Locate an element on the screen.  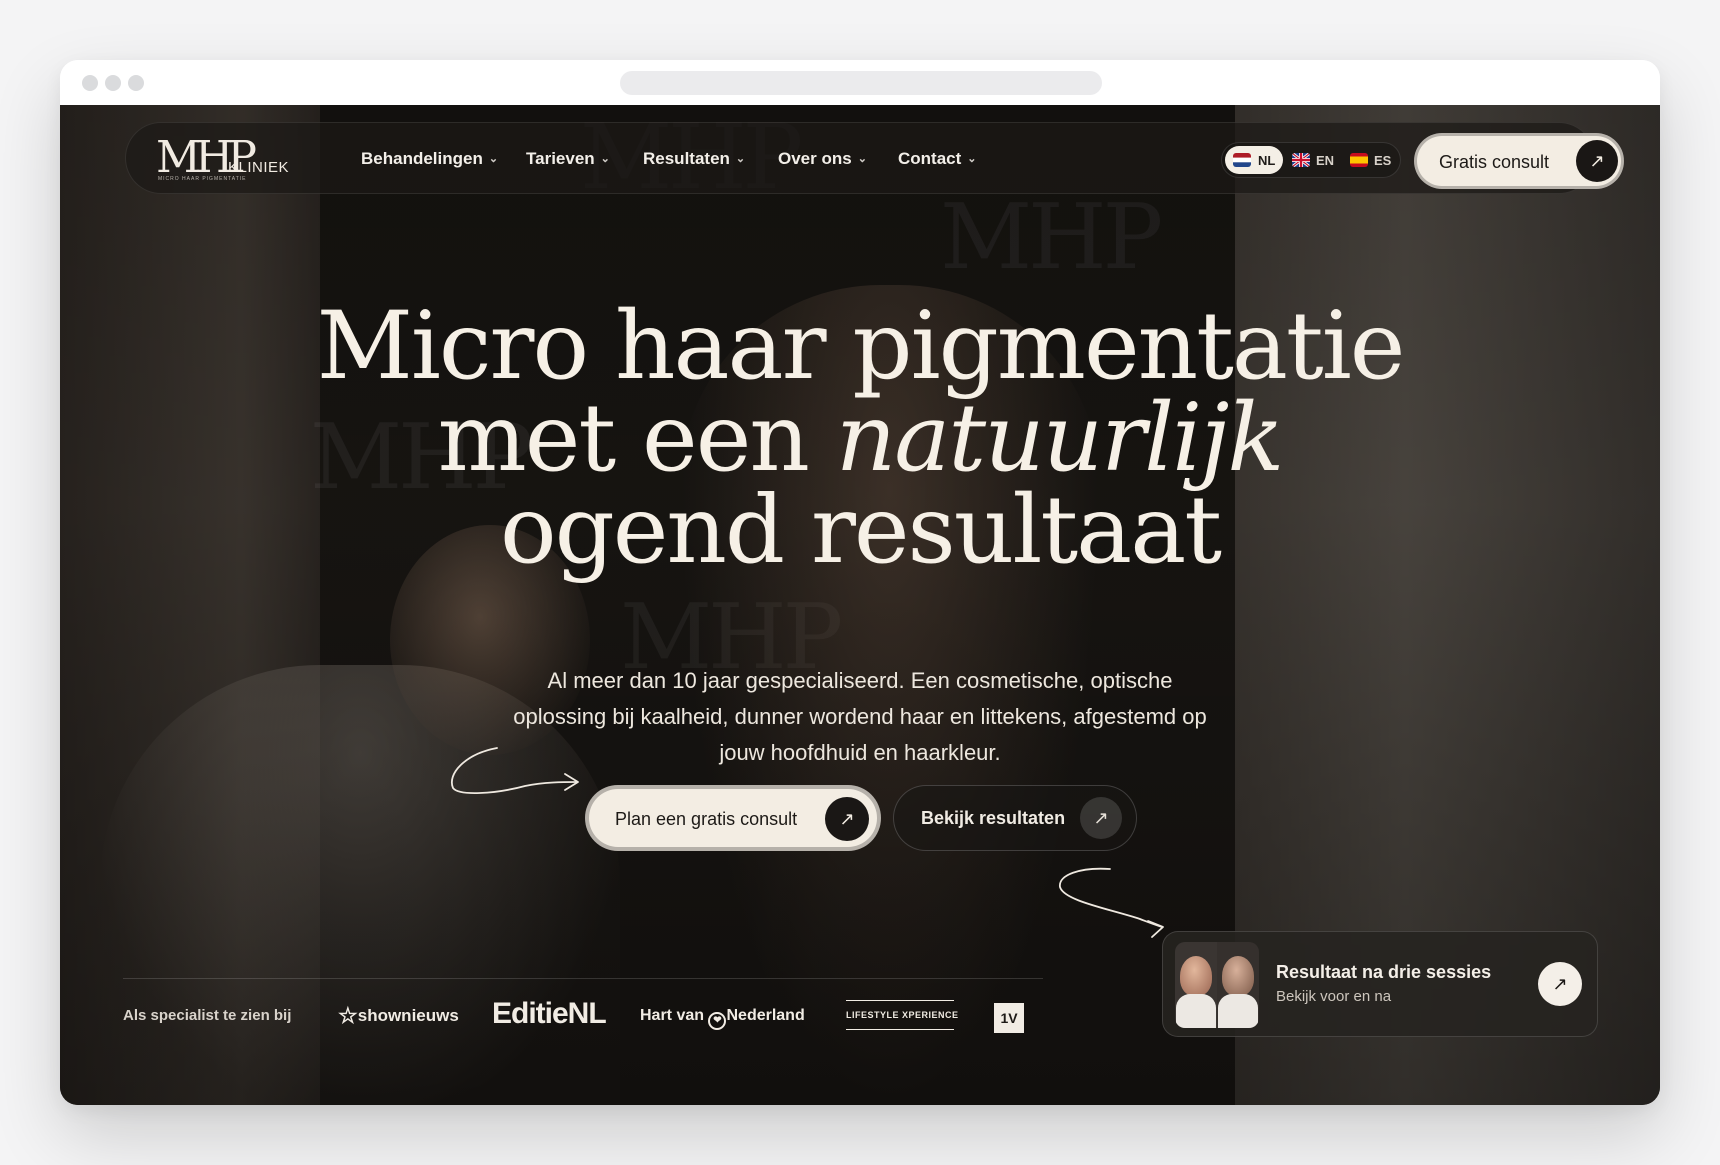
logo-text: EditieNL is located at coordinates (549, 1013).